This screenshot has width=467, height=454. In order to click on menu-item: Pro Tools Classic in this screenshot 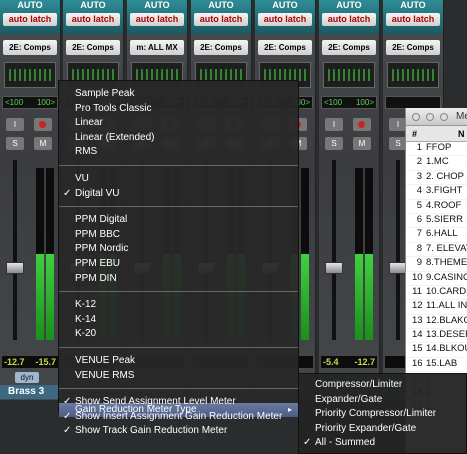, I will do `click(113, 109)`.